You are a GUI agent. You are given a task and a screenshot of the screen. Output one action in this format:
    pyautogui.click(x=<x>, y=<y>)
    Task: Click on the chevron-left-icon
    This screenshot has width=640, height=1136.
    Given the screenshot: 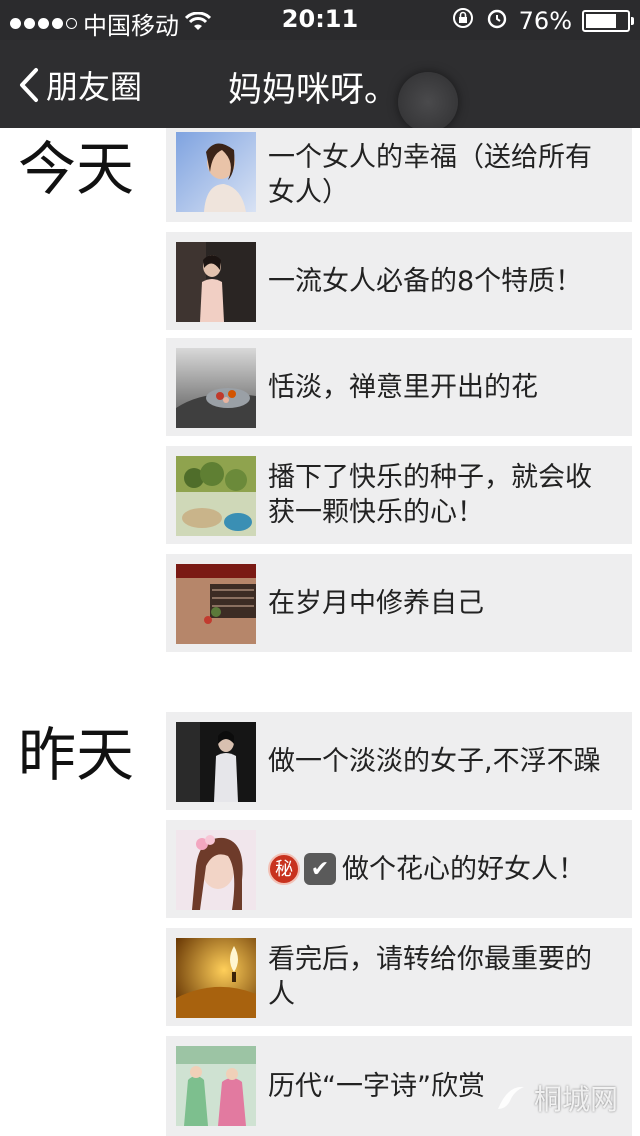 What is the action you would take?
    pyautogui.click(x=29, y=85)
    